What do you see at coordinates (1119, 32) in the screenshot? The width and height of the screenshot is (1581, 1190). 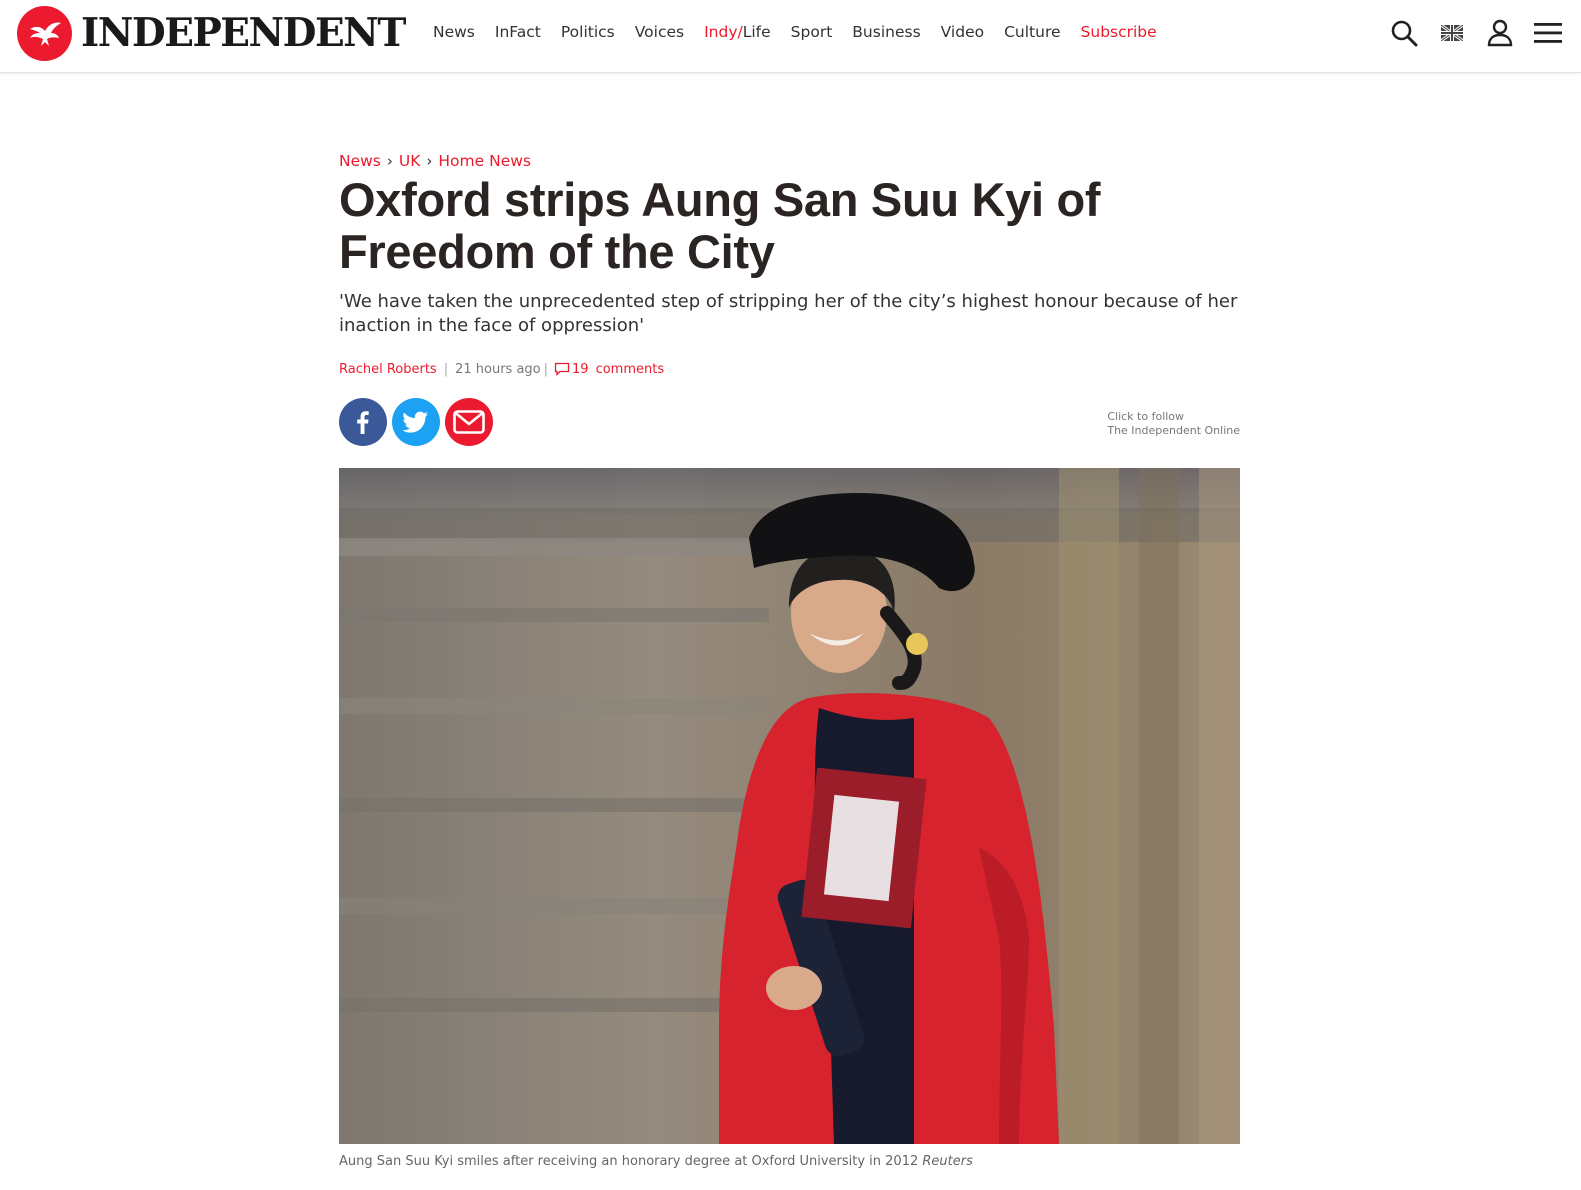 I see `nav-item-subscribe: Subscribe` at bounding box center [1119, 32].